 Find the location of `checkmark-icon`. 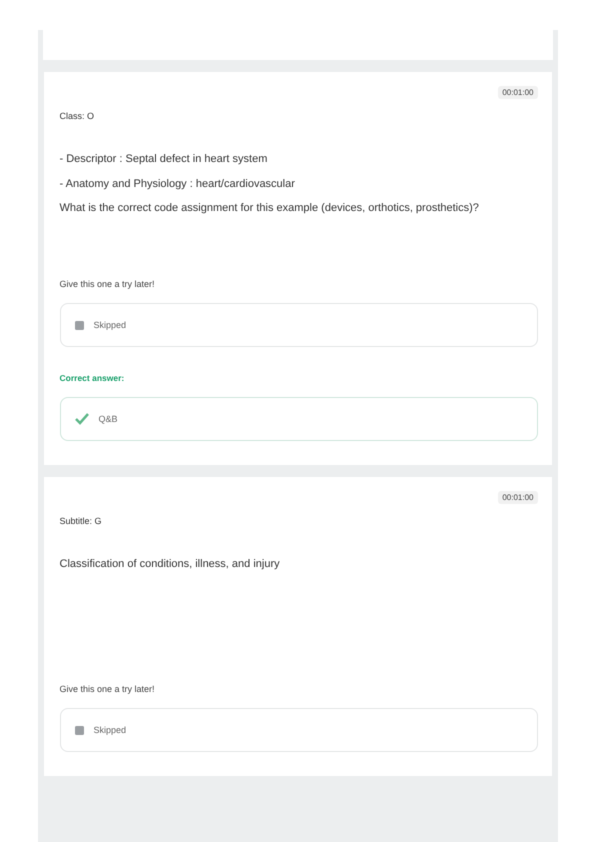

checkmark-icon is located at coordinates (81, 419).